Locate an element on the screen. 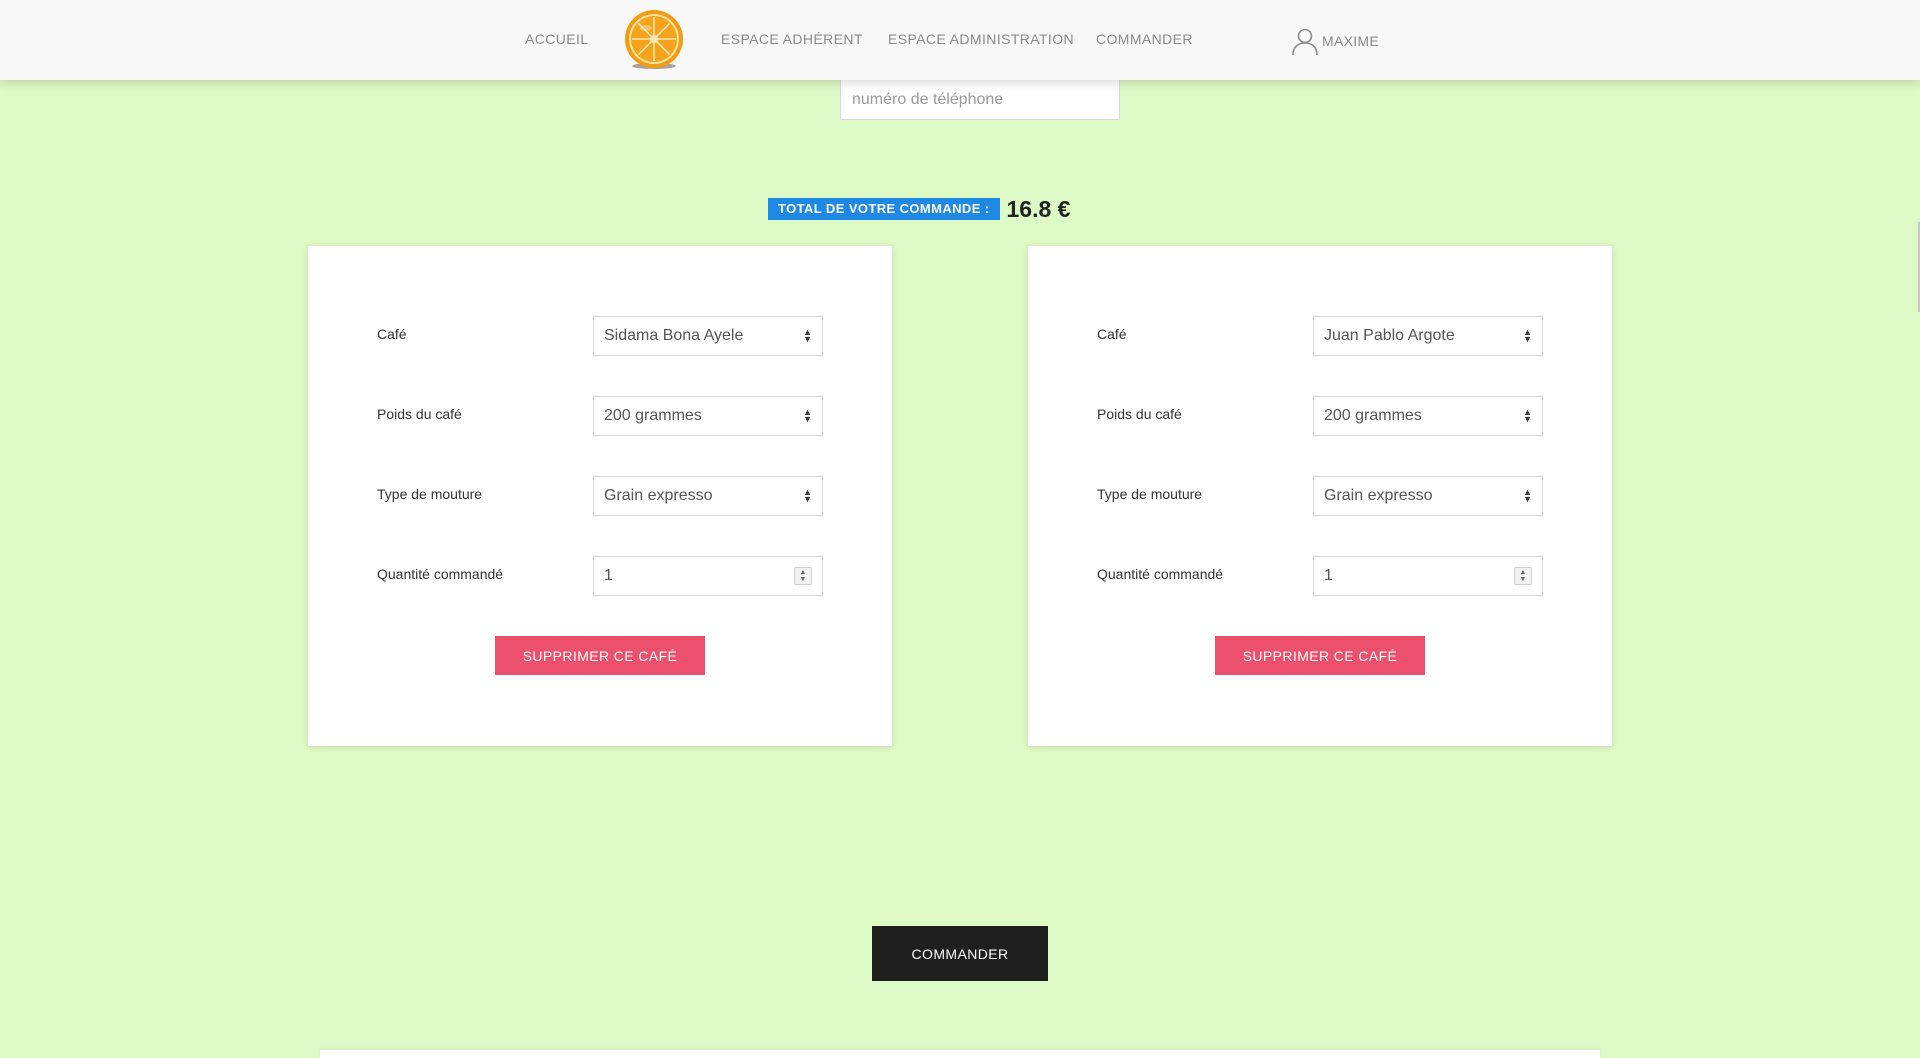 This screenshot has width=1920, height=1058. user-menu: MAXIME is located at coordinates (1334, 41).